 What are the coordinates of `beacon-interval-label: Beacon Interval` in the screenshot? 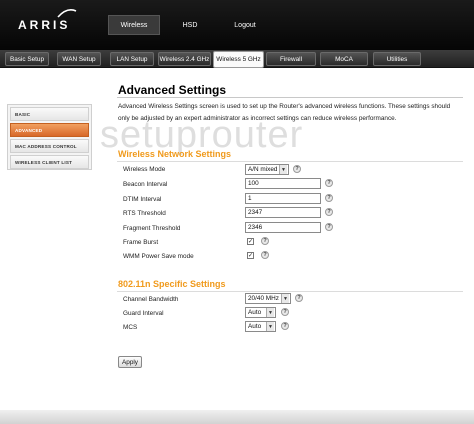 It's located at (145, 184).